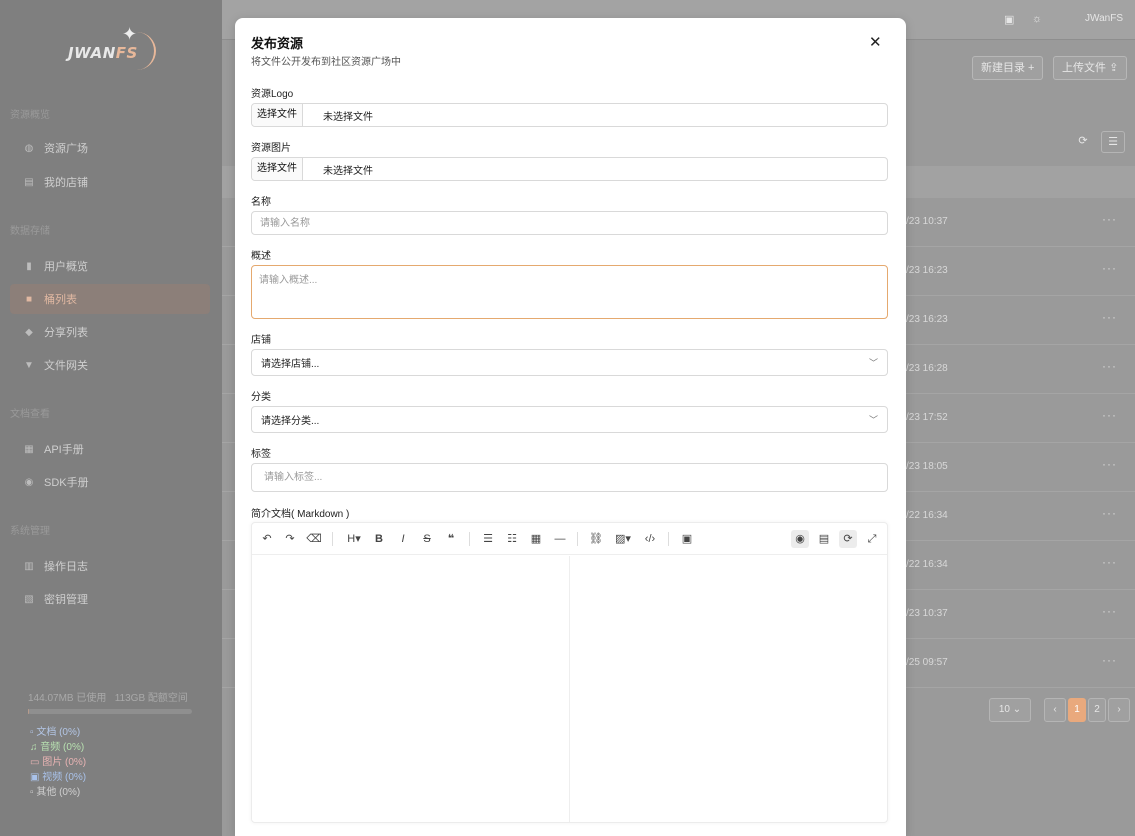 This screenshot has height=836, width=1135. What do you see at coordinates (1083, 142) in the screenshot?
I see `refresh-icon: ⟳` at bounding box center [1083, 142].